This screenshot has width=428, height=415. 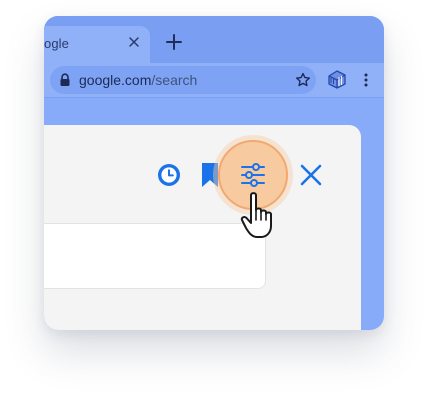 What do you see at coordinates (311, 175) in the screenshot?
I see `close-icon` at bounding box center [311, 175].